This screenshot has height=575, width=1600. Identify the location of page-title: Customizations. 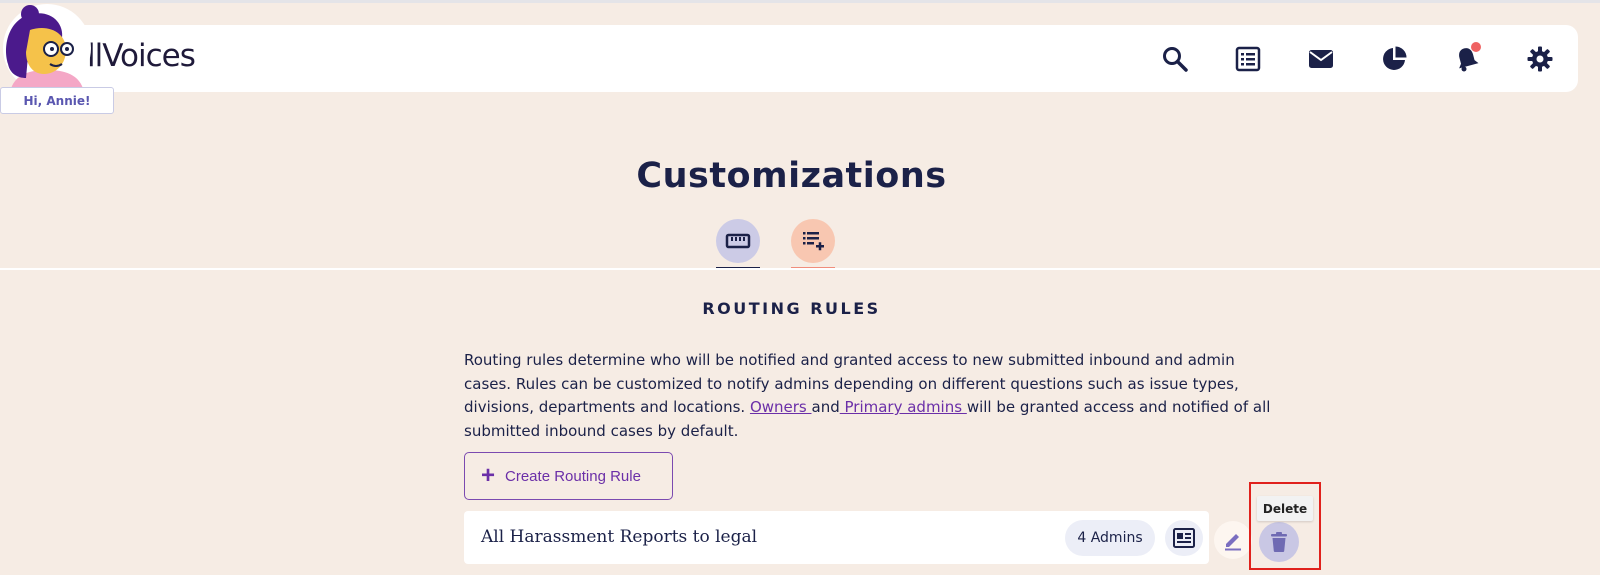
(791, 176).